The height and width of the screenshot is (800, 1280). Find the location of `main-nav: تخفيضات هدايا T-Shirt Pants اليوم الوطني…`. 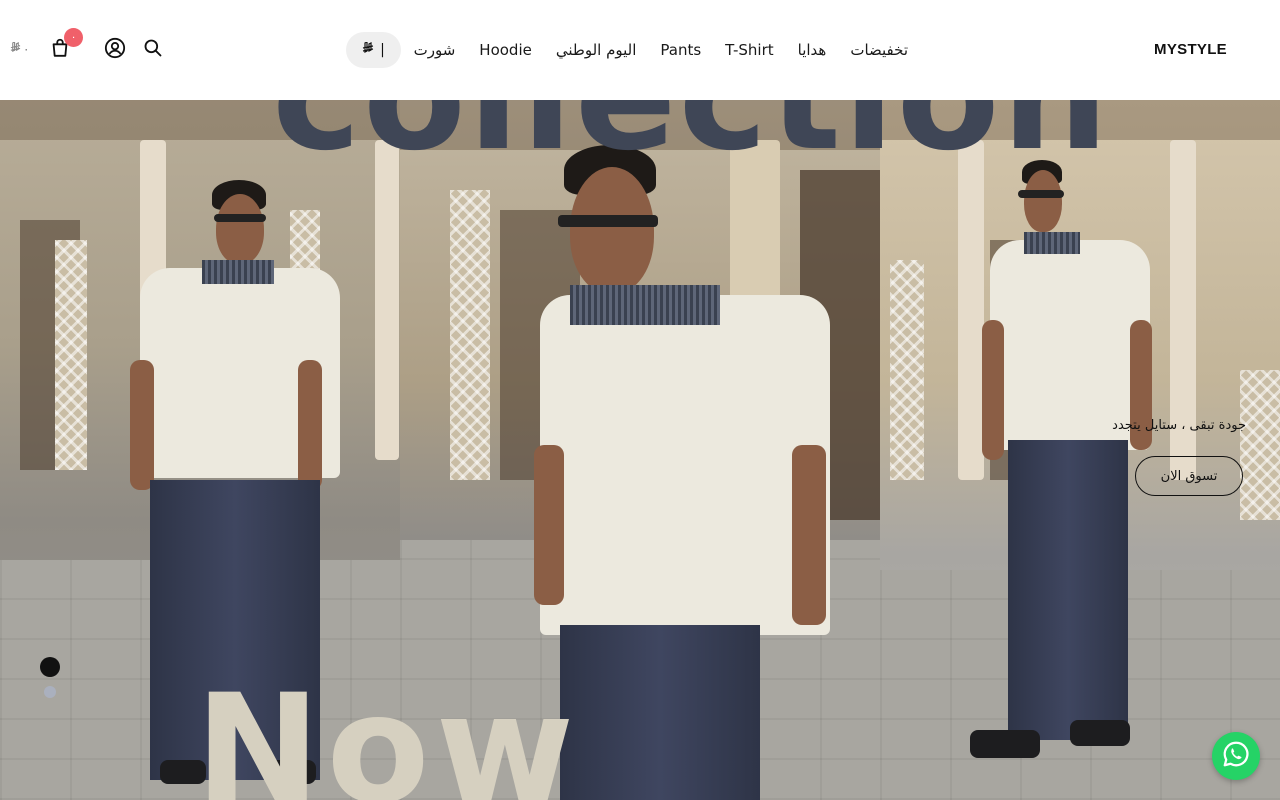

main-nav: تخفيضات هدايا T-Shirt Pants اليوم الوطني… is located at coordinates (661, 50).